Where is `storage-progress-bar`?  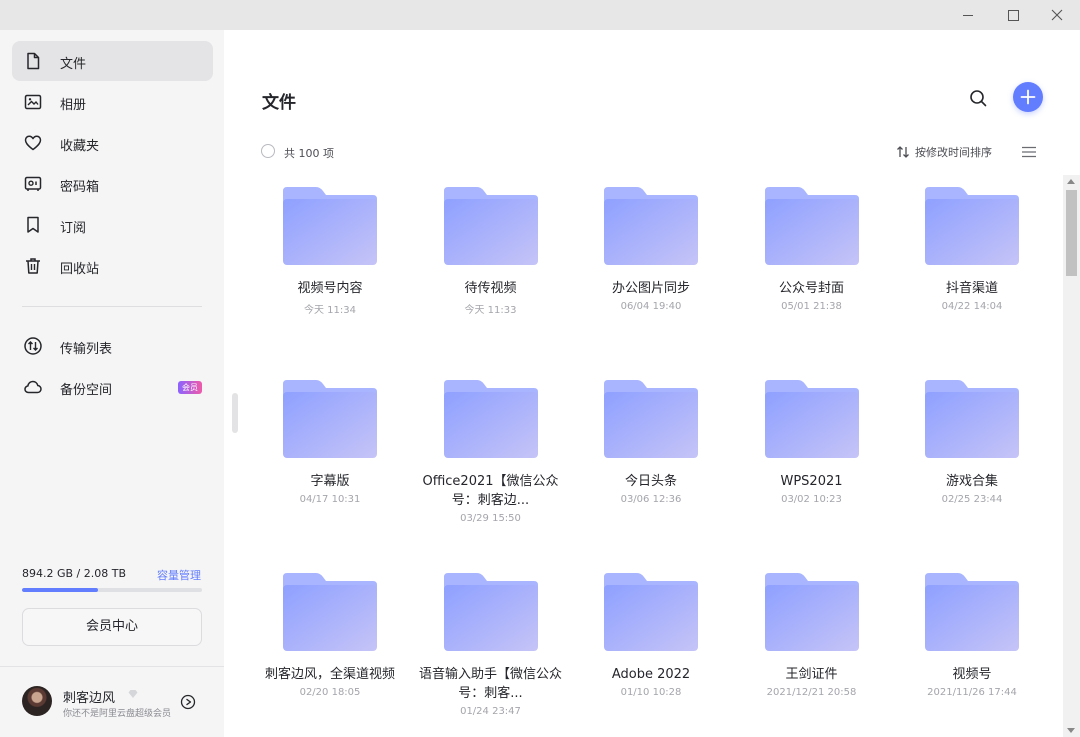
storage-progress-bar is located at coordinates (112, 590).